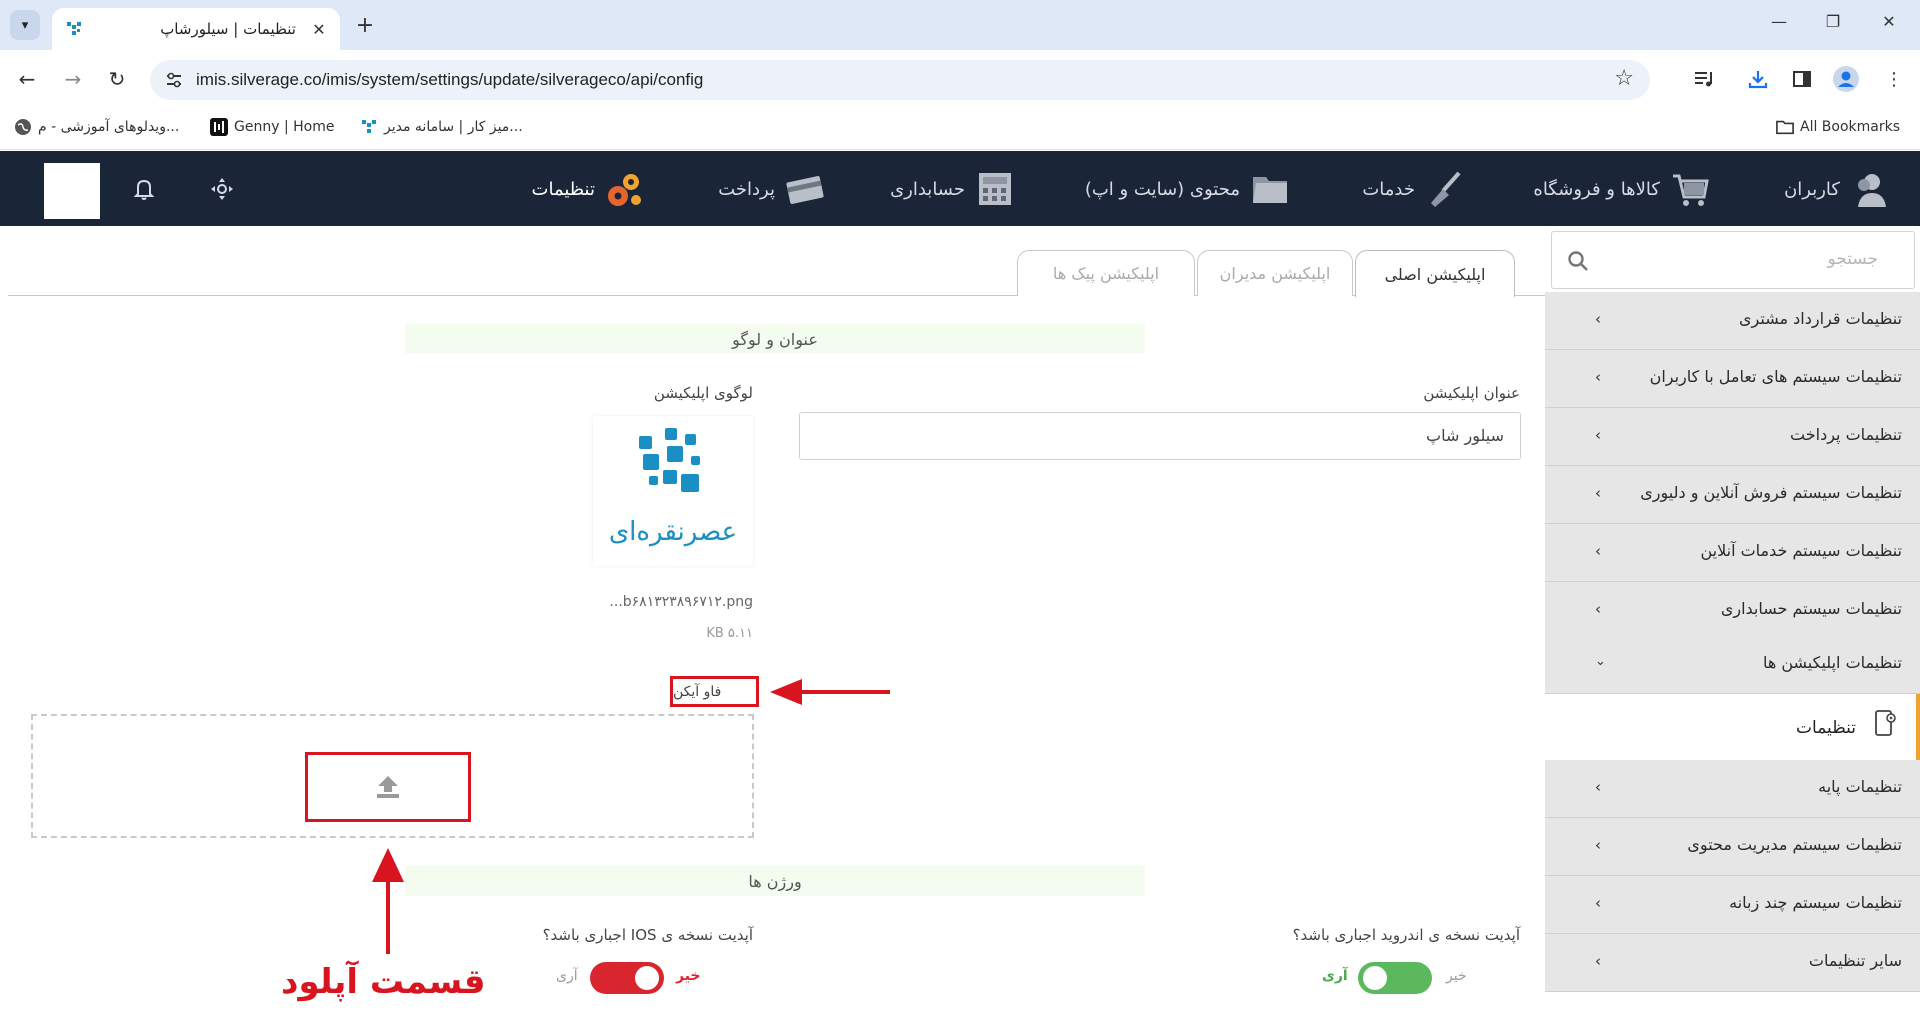 The image size is (1920, 1030). I want to click on bookmark-star-icon: ☆, so click(1624, 78).